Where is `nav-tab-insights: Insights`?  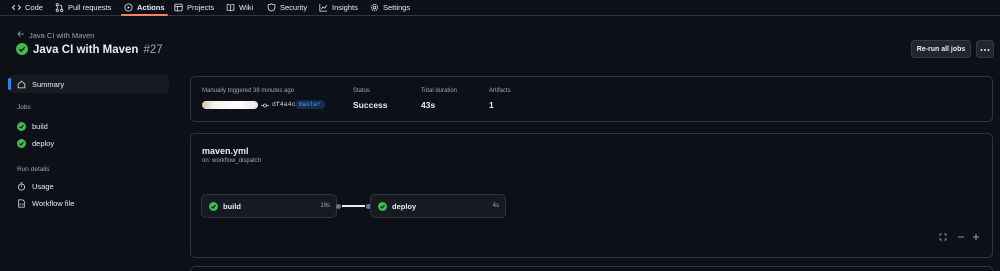 nav-tab-insights: Insights is located at coordinates (338, 7).